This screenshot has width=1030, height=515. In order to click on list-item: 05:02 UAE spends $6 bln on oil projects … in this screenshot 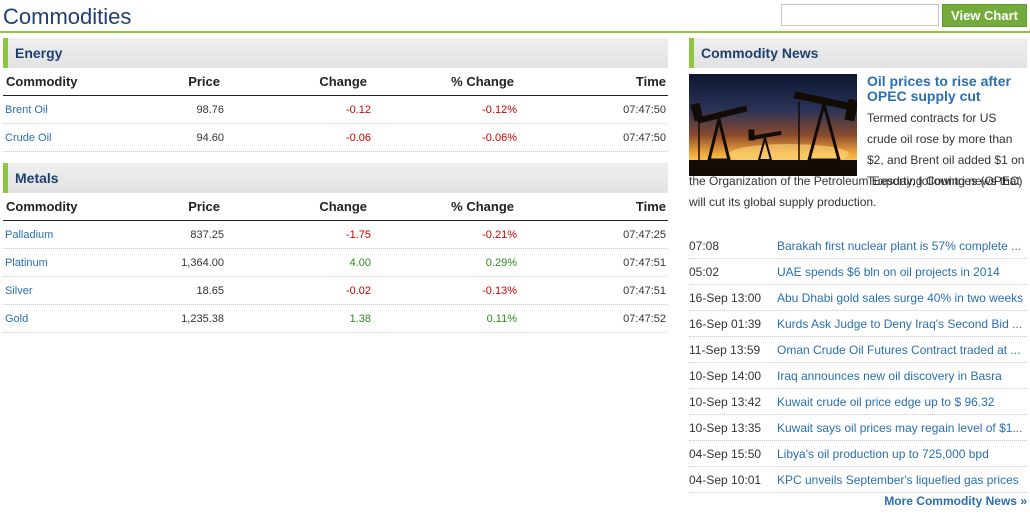, I will do `click(858, 272)`.